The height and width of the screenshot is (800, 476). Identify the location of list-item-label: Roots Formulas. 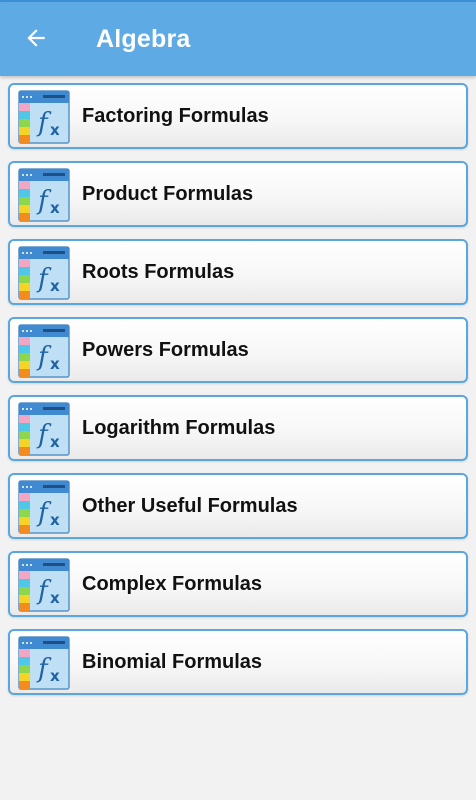
(158, 272).